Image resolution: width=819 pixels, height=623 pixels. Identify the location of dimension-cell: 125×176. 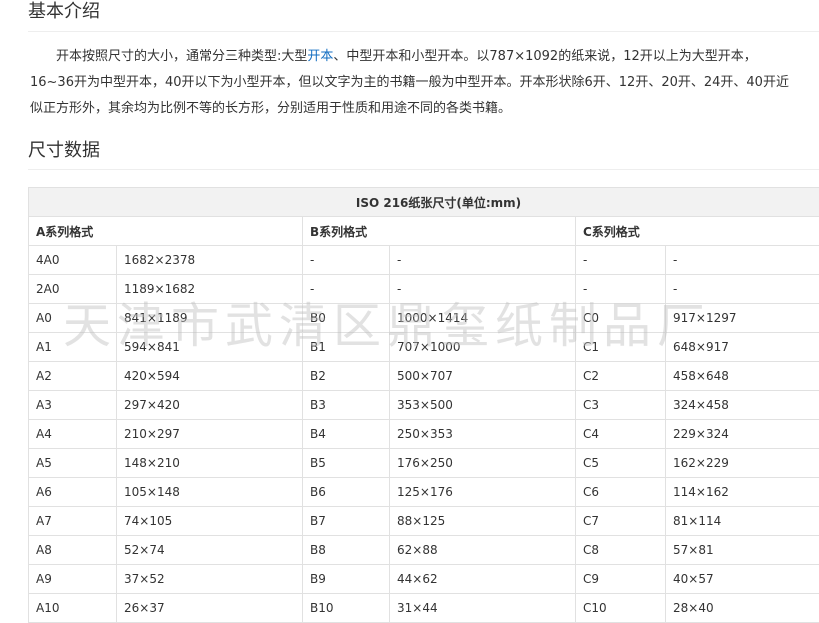
(483, 492).